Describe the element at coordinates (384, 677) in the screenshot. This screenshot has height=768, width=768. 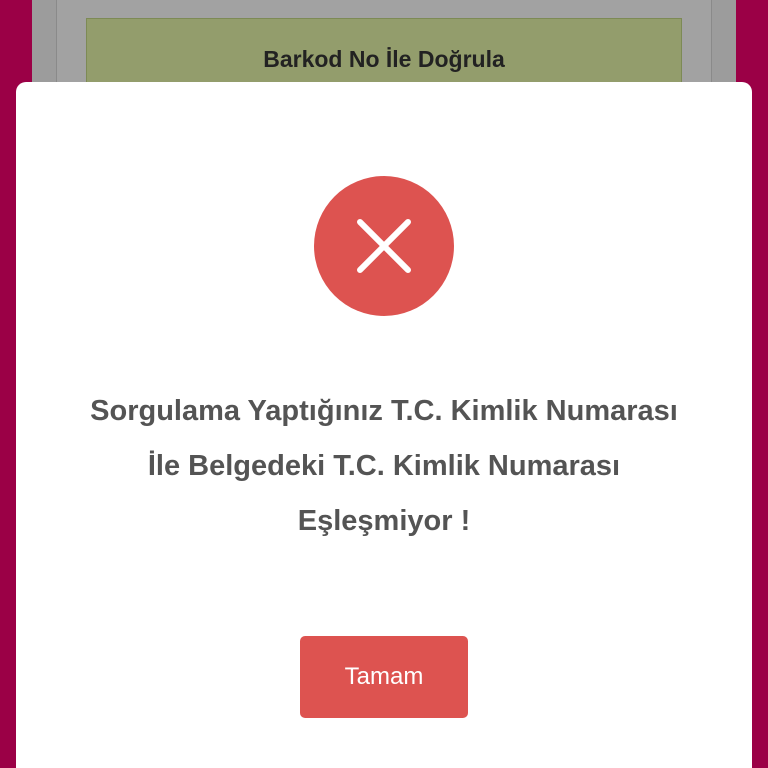
I see `ok-button: Tamam` at that location.